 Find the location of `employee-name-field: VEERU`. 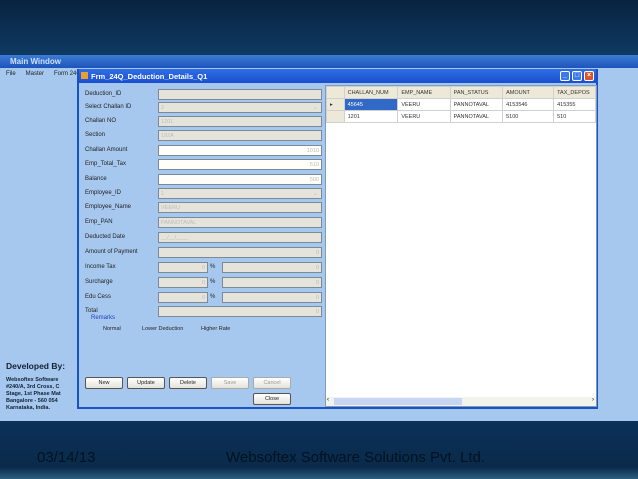

employee-name-field: VEERU is located at coordinates (240, 207).